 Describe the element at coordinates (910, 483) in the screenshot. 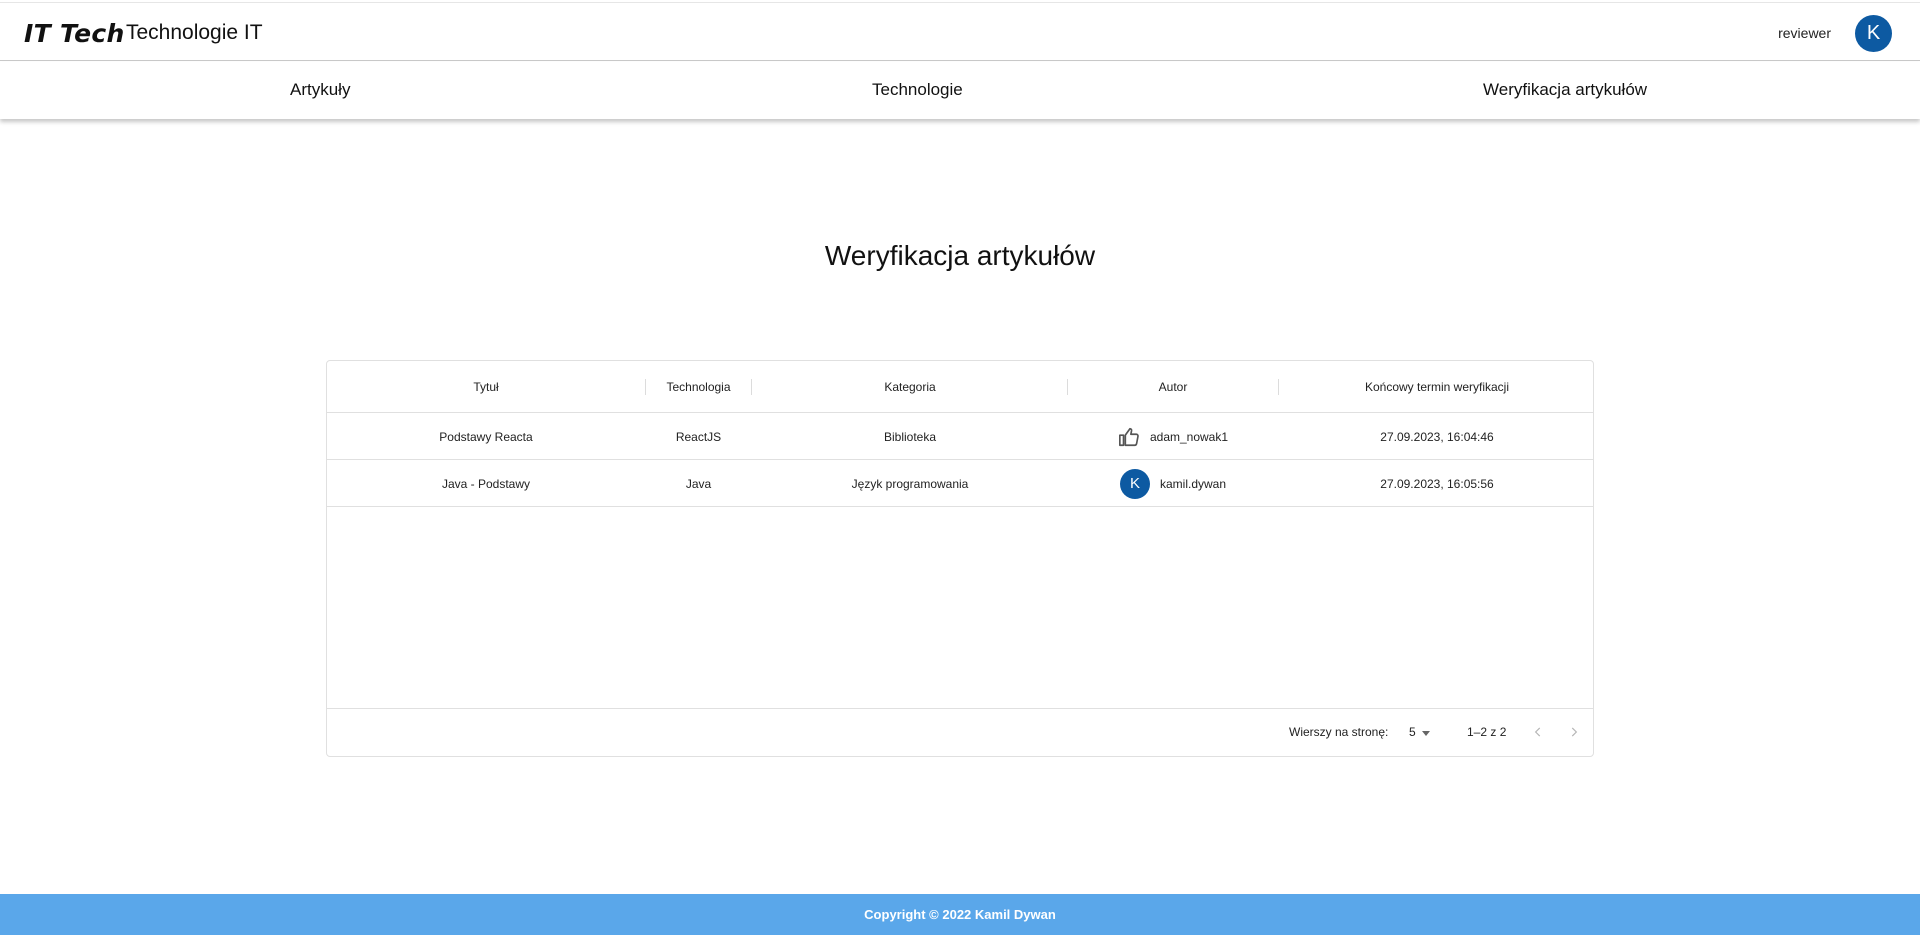

I see `cell-category: Język programowania` at that location.